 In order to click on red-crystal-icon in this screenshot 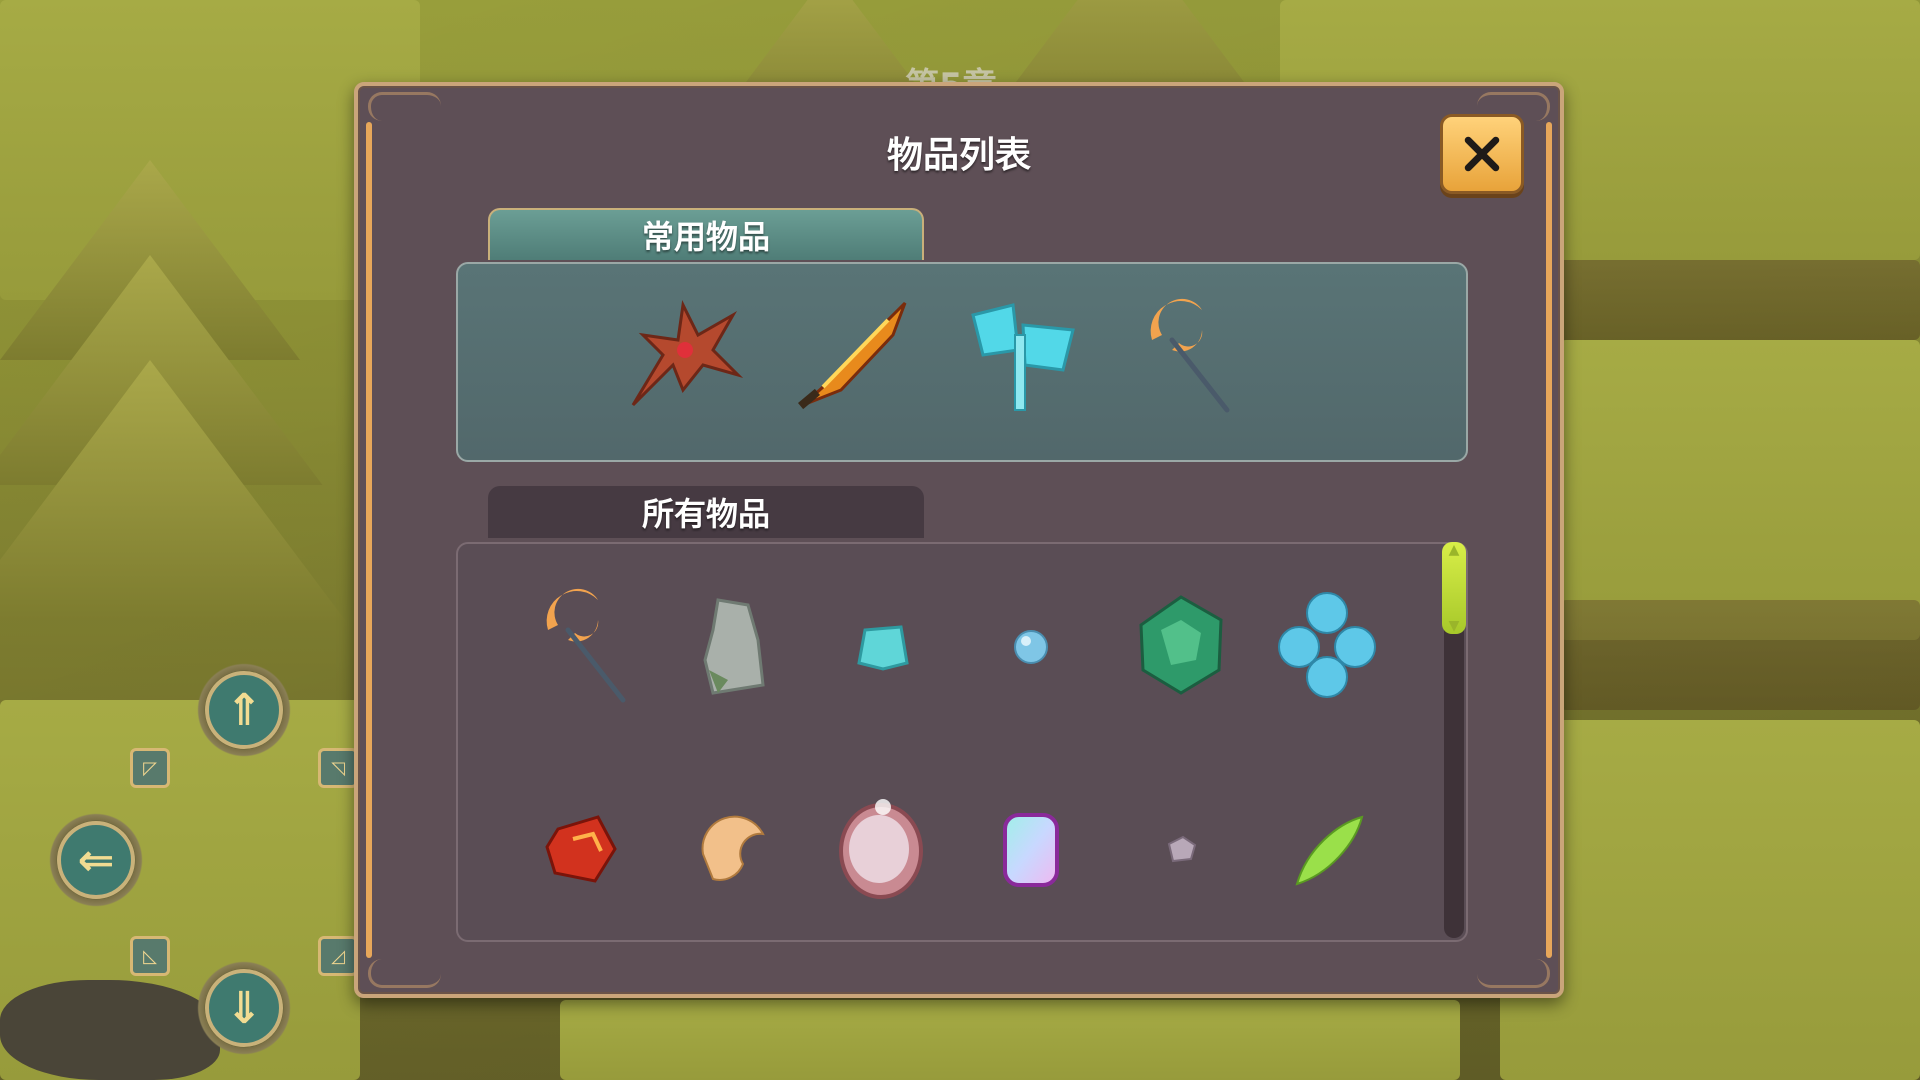, I will do `click(581, 849)`.